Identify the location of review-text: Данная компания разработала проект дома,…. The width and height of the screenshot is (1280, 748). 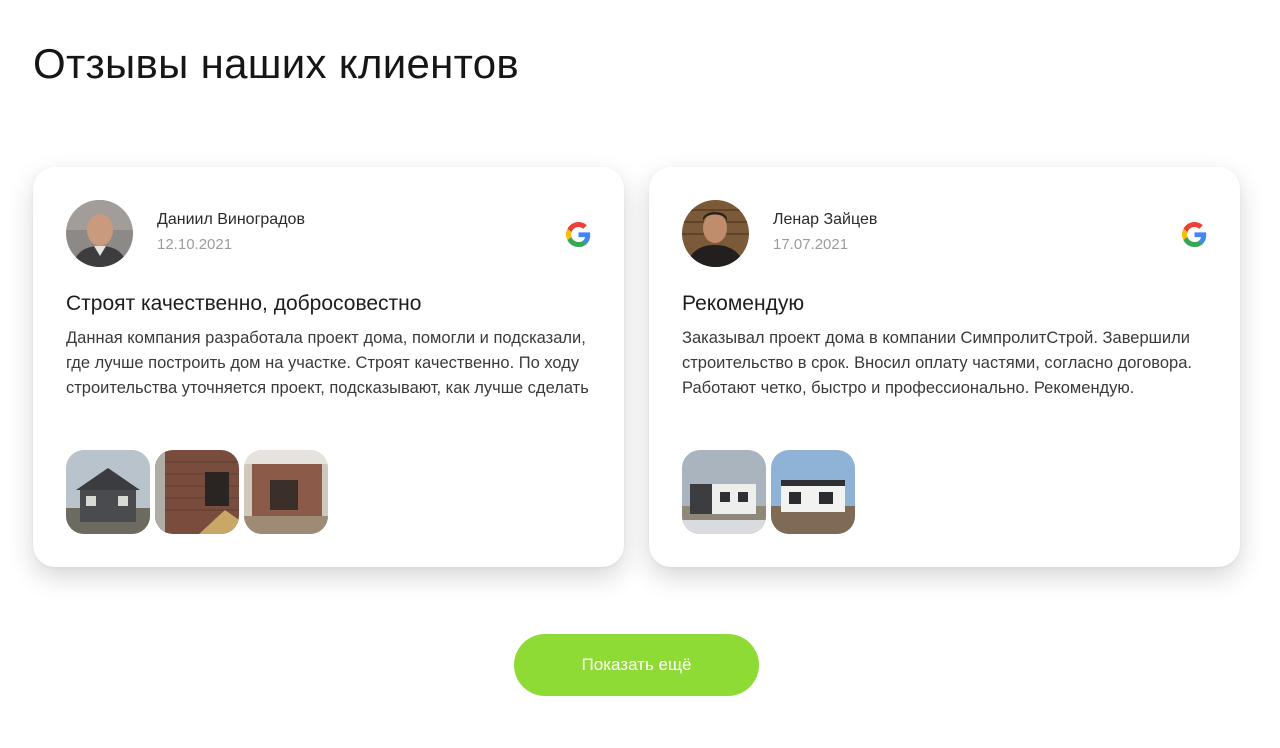
(327, 363).